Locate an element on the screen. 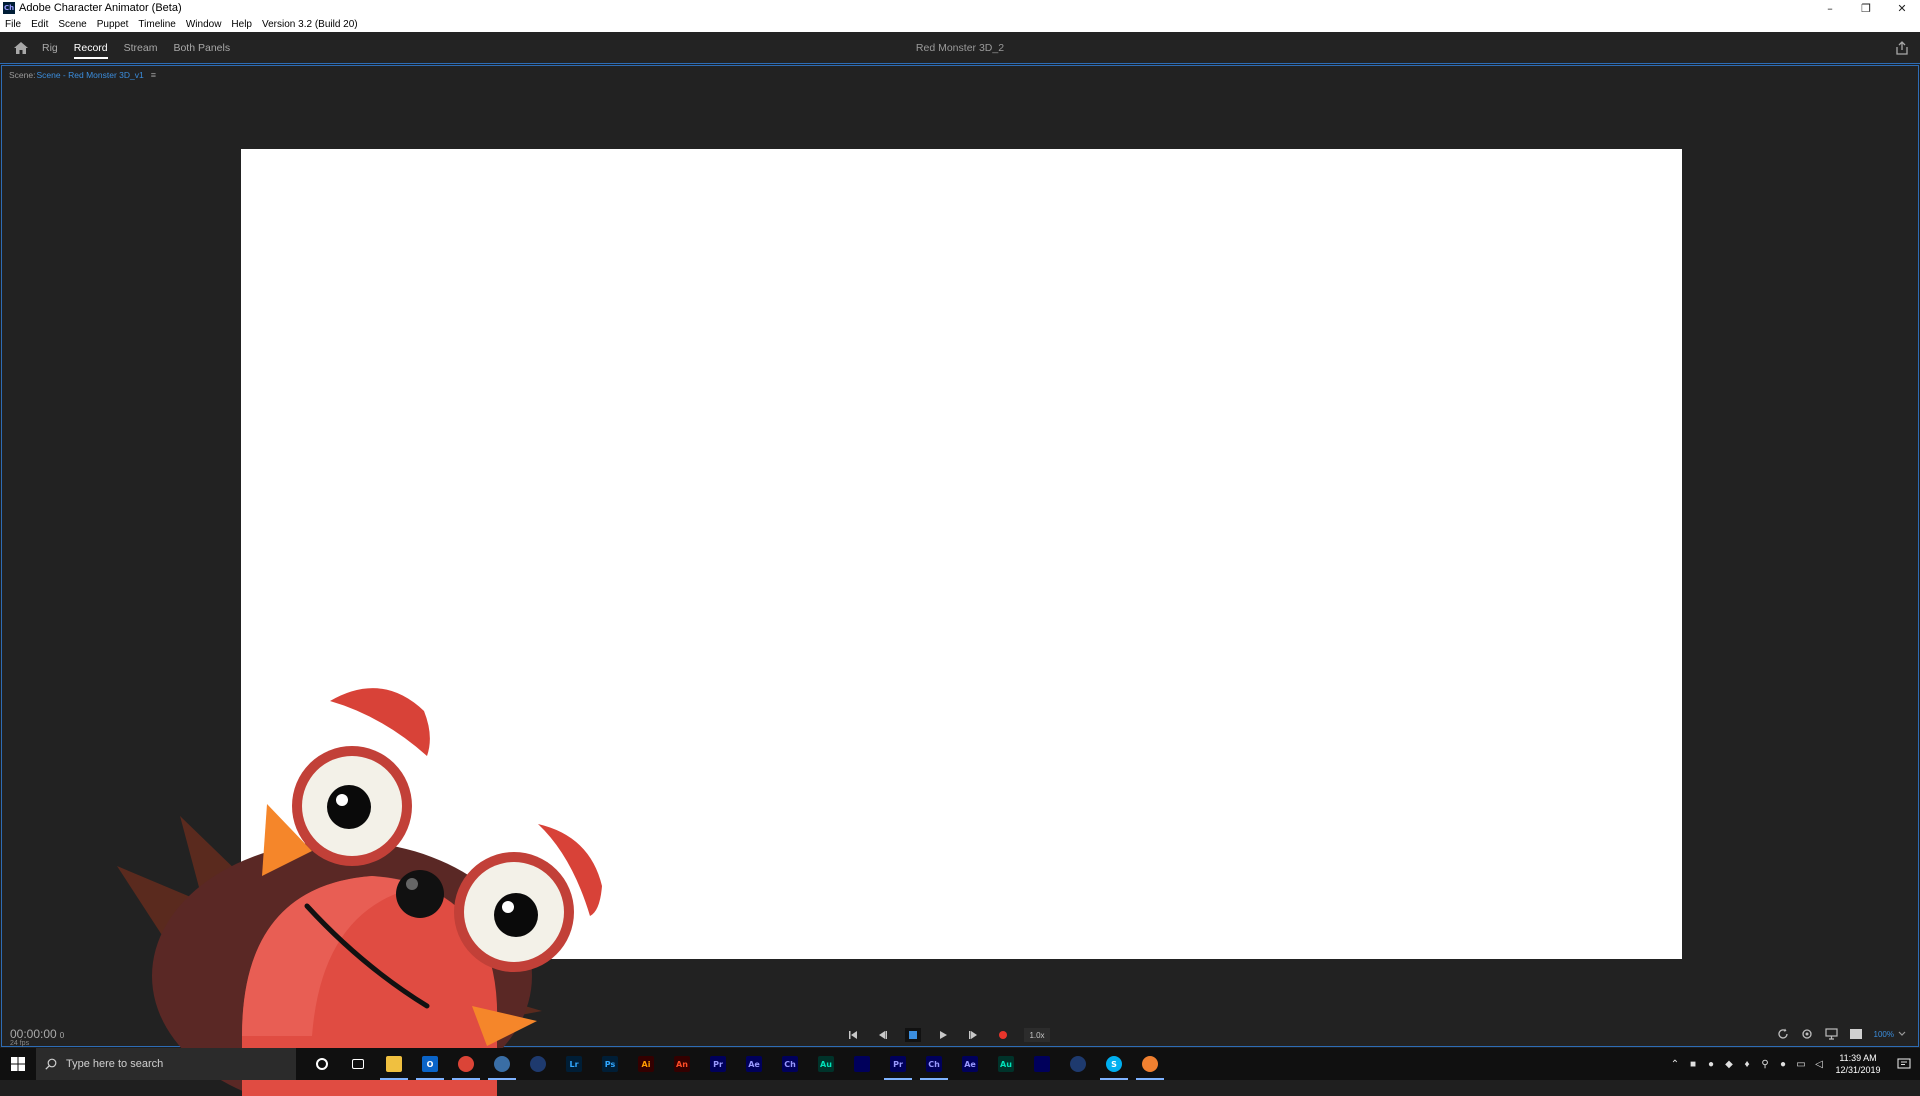  taskbar-app-lightroom: Lr is located at coordinates (574, 1064).